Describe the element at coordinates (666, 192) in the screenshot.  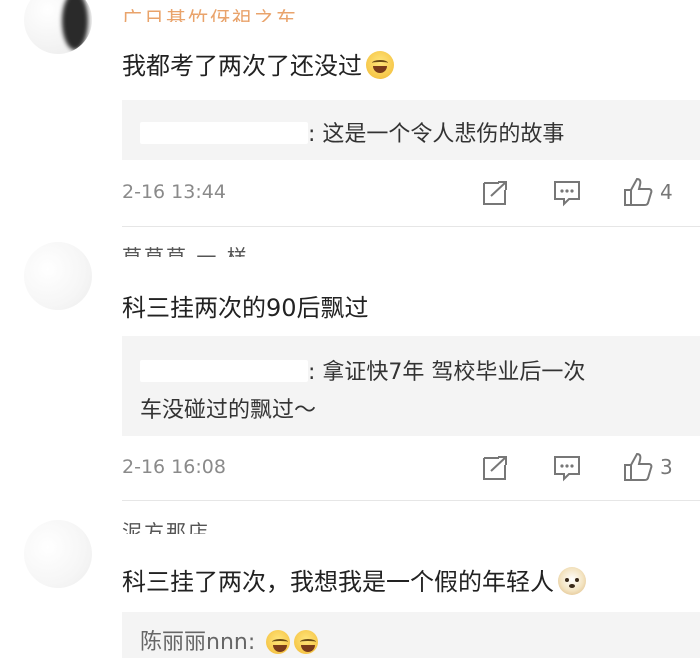
I see `like-count: 4` at that location.